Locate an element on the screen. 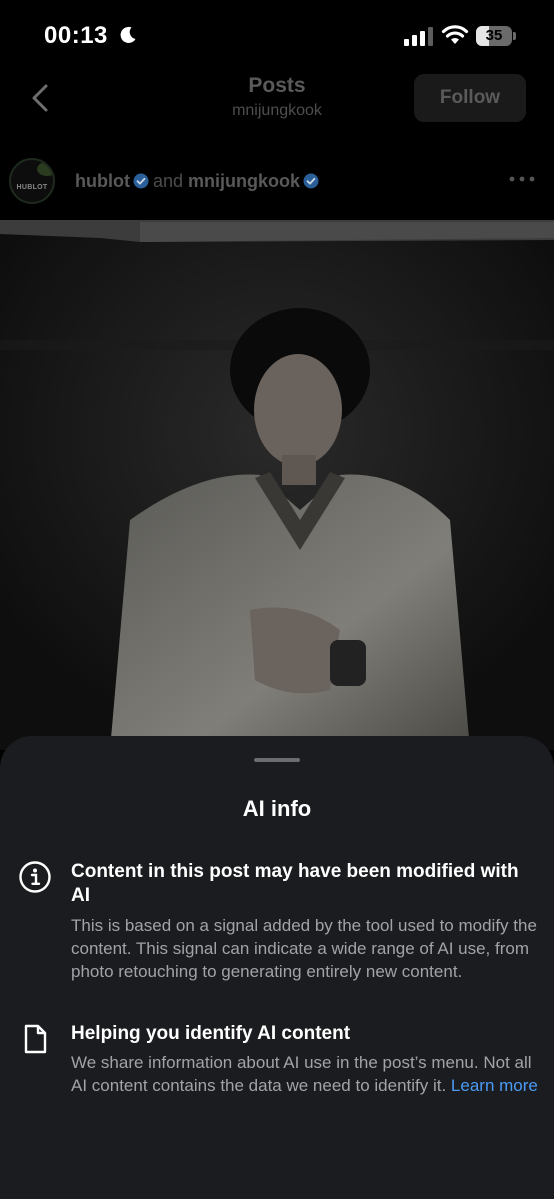  avatar-logo-text: HUBLOT is located at coordinates (32, 187).